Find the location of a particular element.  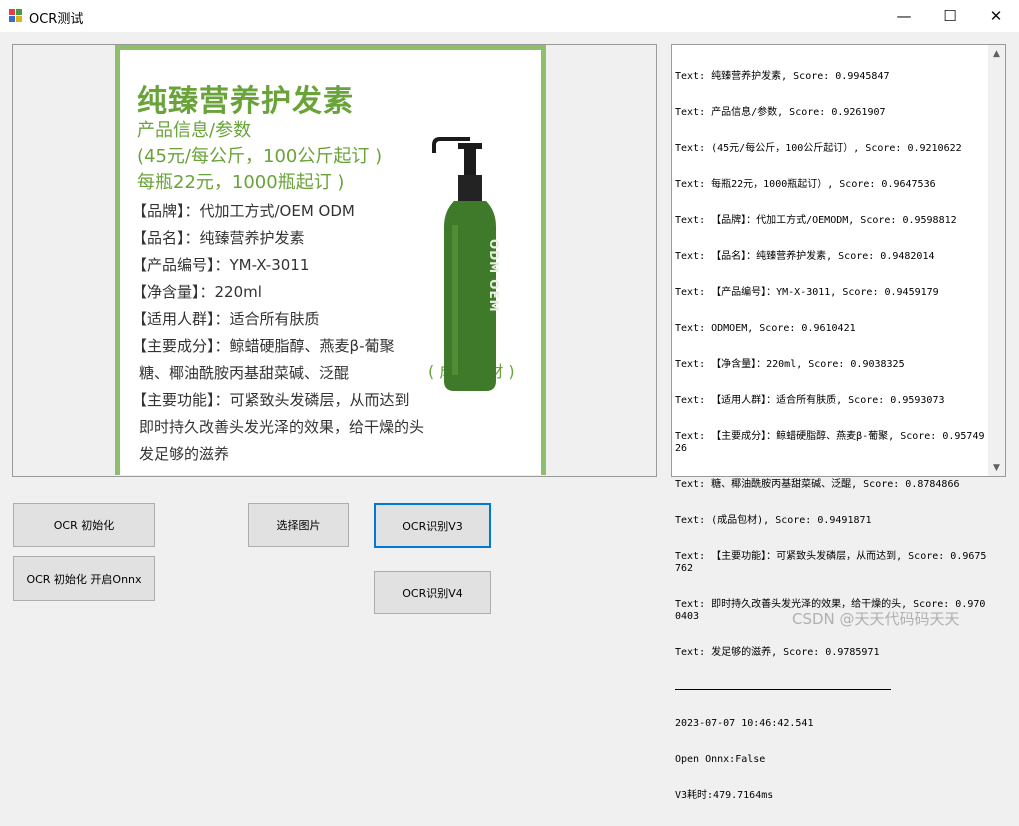

ocr-v4-button: OCR识别V4 is located at coordinates (432, 592).